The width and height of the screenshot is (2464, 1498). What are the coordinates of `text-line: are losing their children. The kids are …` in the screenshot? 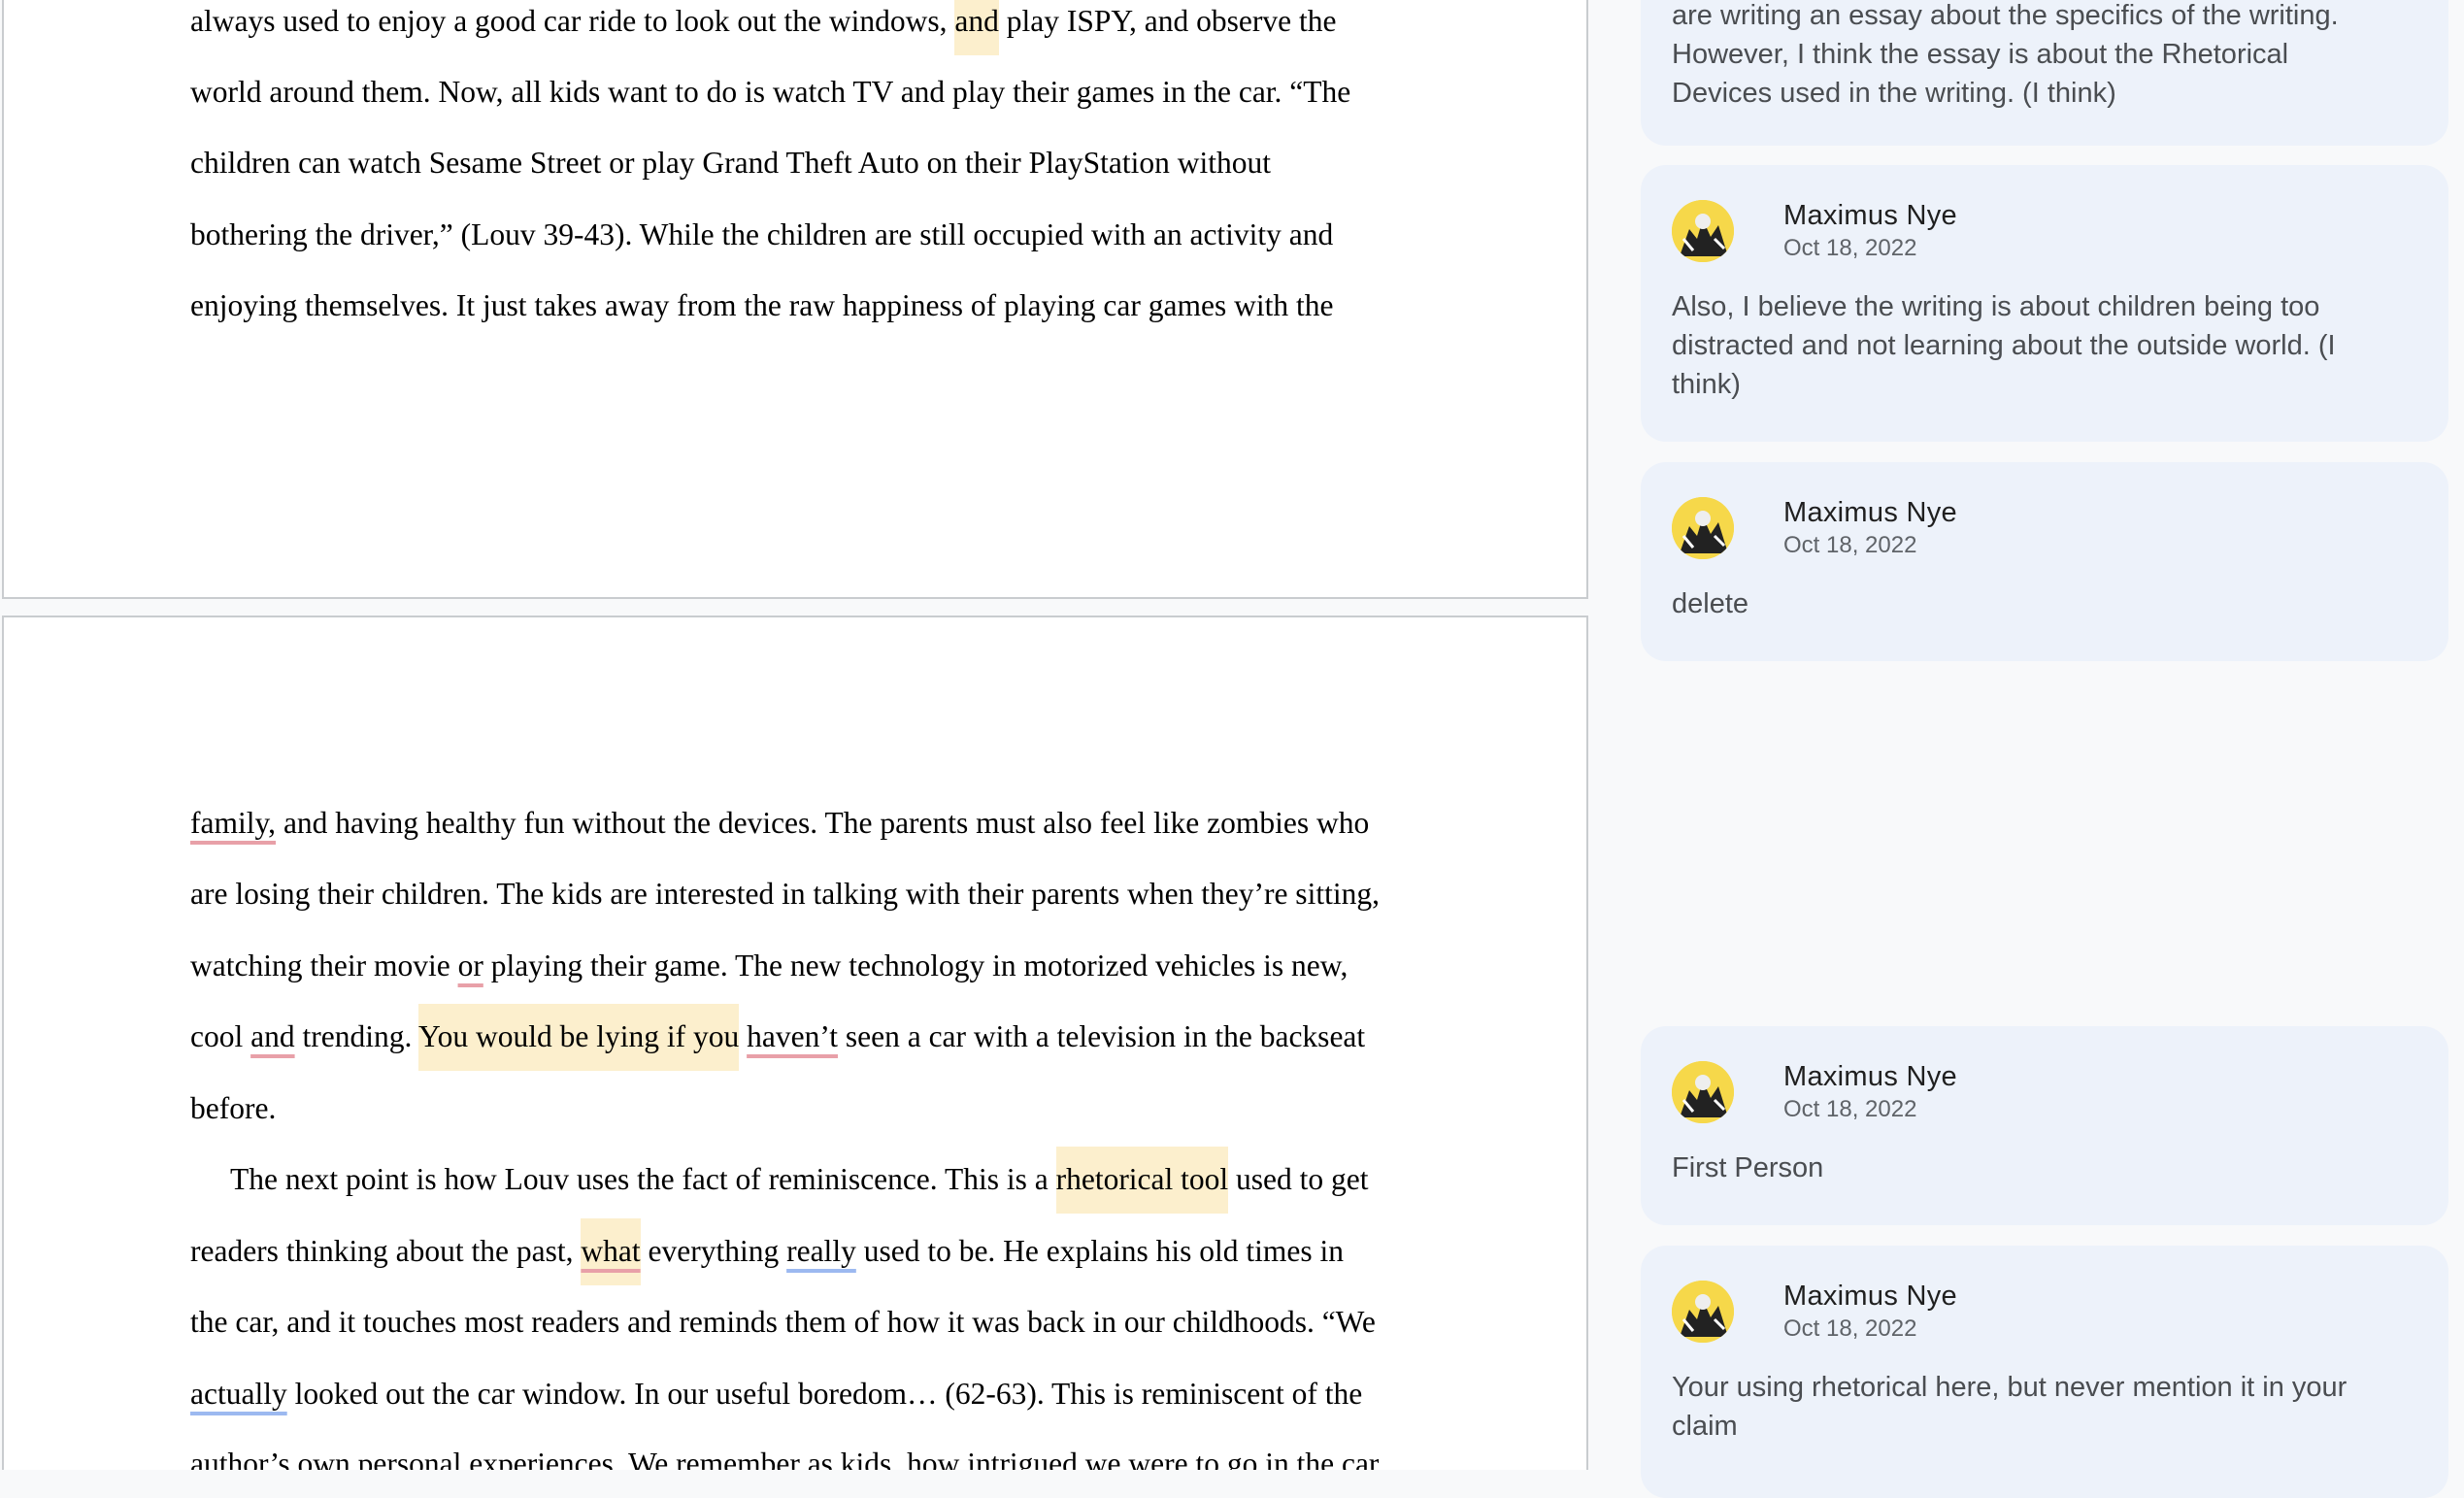 It's located at (785, 894).